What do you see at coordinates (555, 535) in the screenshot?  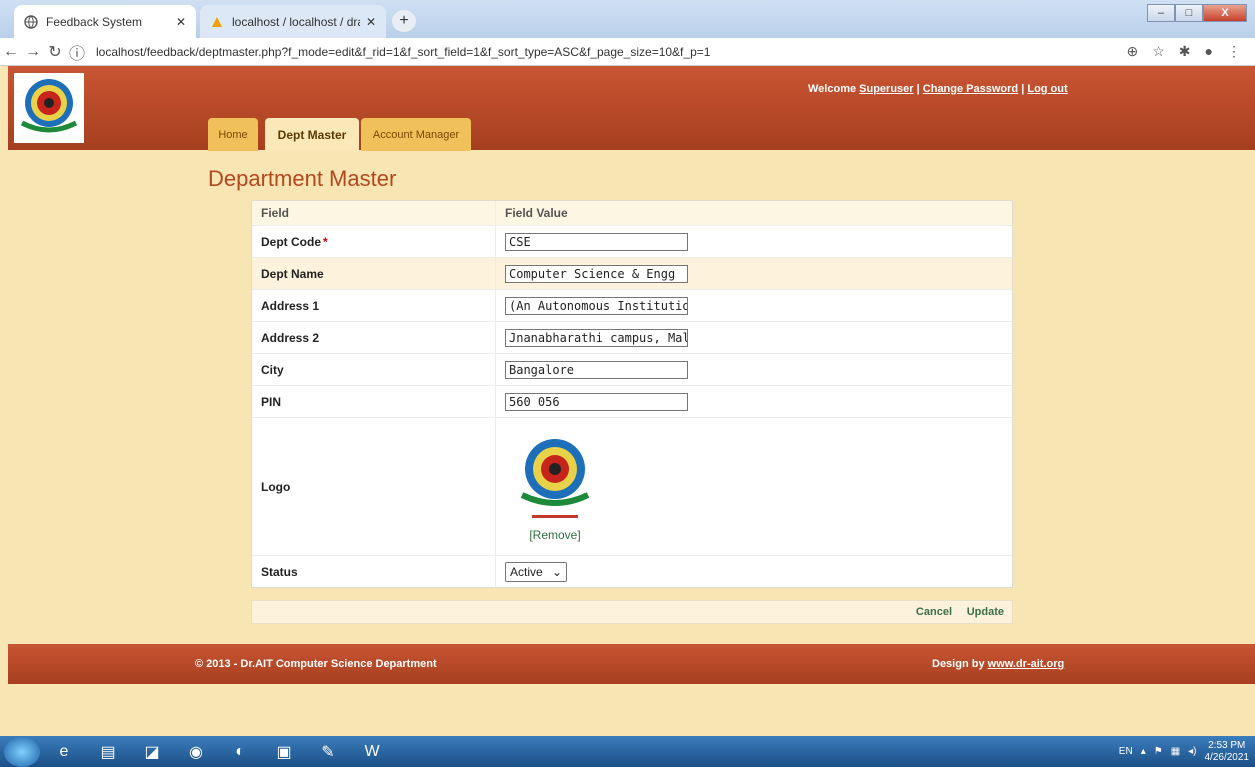 I see `remove-logo-link: [Remove]` at bounding box center [555, 535].